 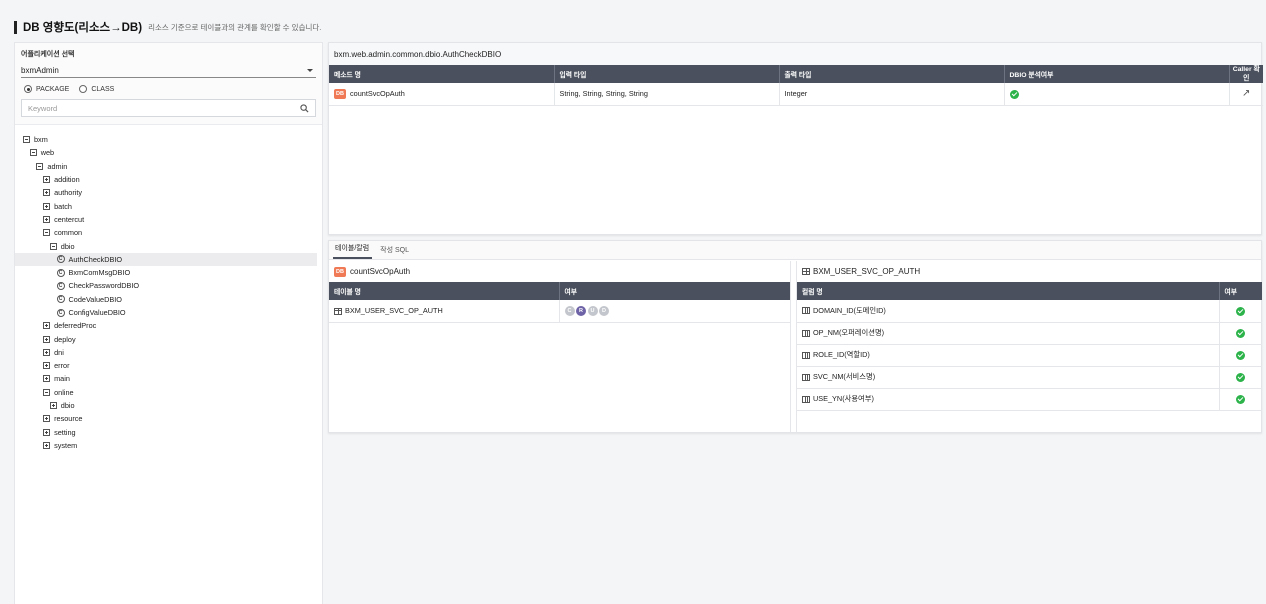 I want to click on radio-class: CLASS, so click(x=96, y=89).